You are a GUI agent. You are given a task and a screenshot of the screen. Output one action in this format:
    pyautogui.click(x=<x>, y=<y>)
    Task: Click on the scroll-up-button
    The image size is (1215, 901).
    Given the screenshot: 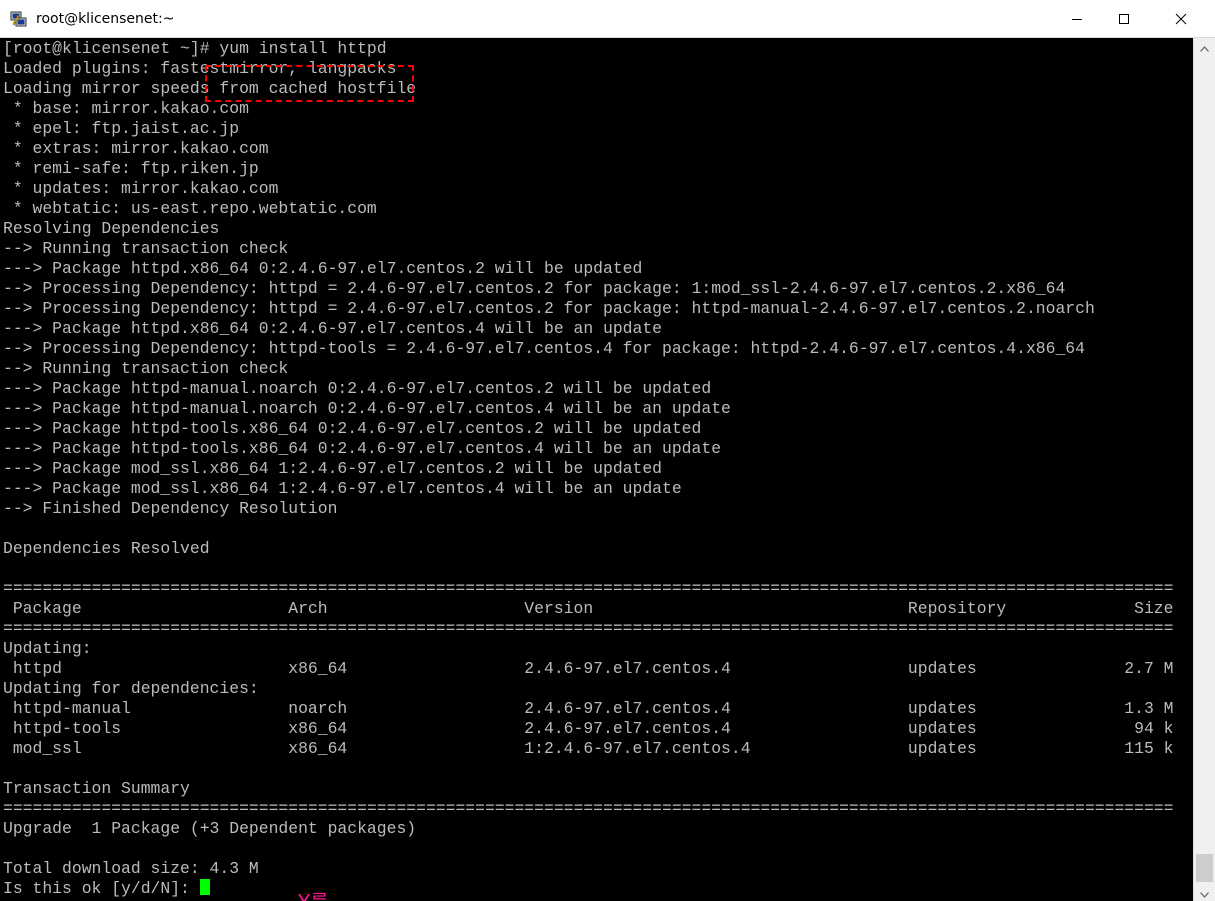 What is the action you would take?
    pyautogui.click(x=1204, y=46)
    